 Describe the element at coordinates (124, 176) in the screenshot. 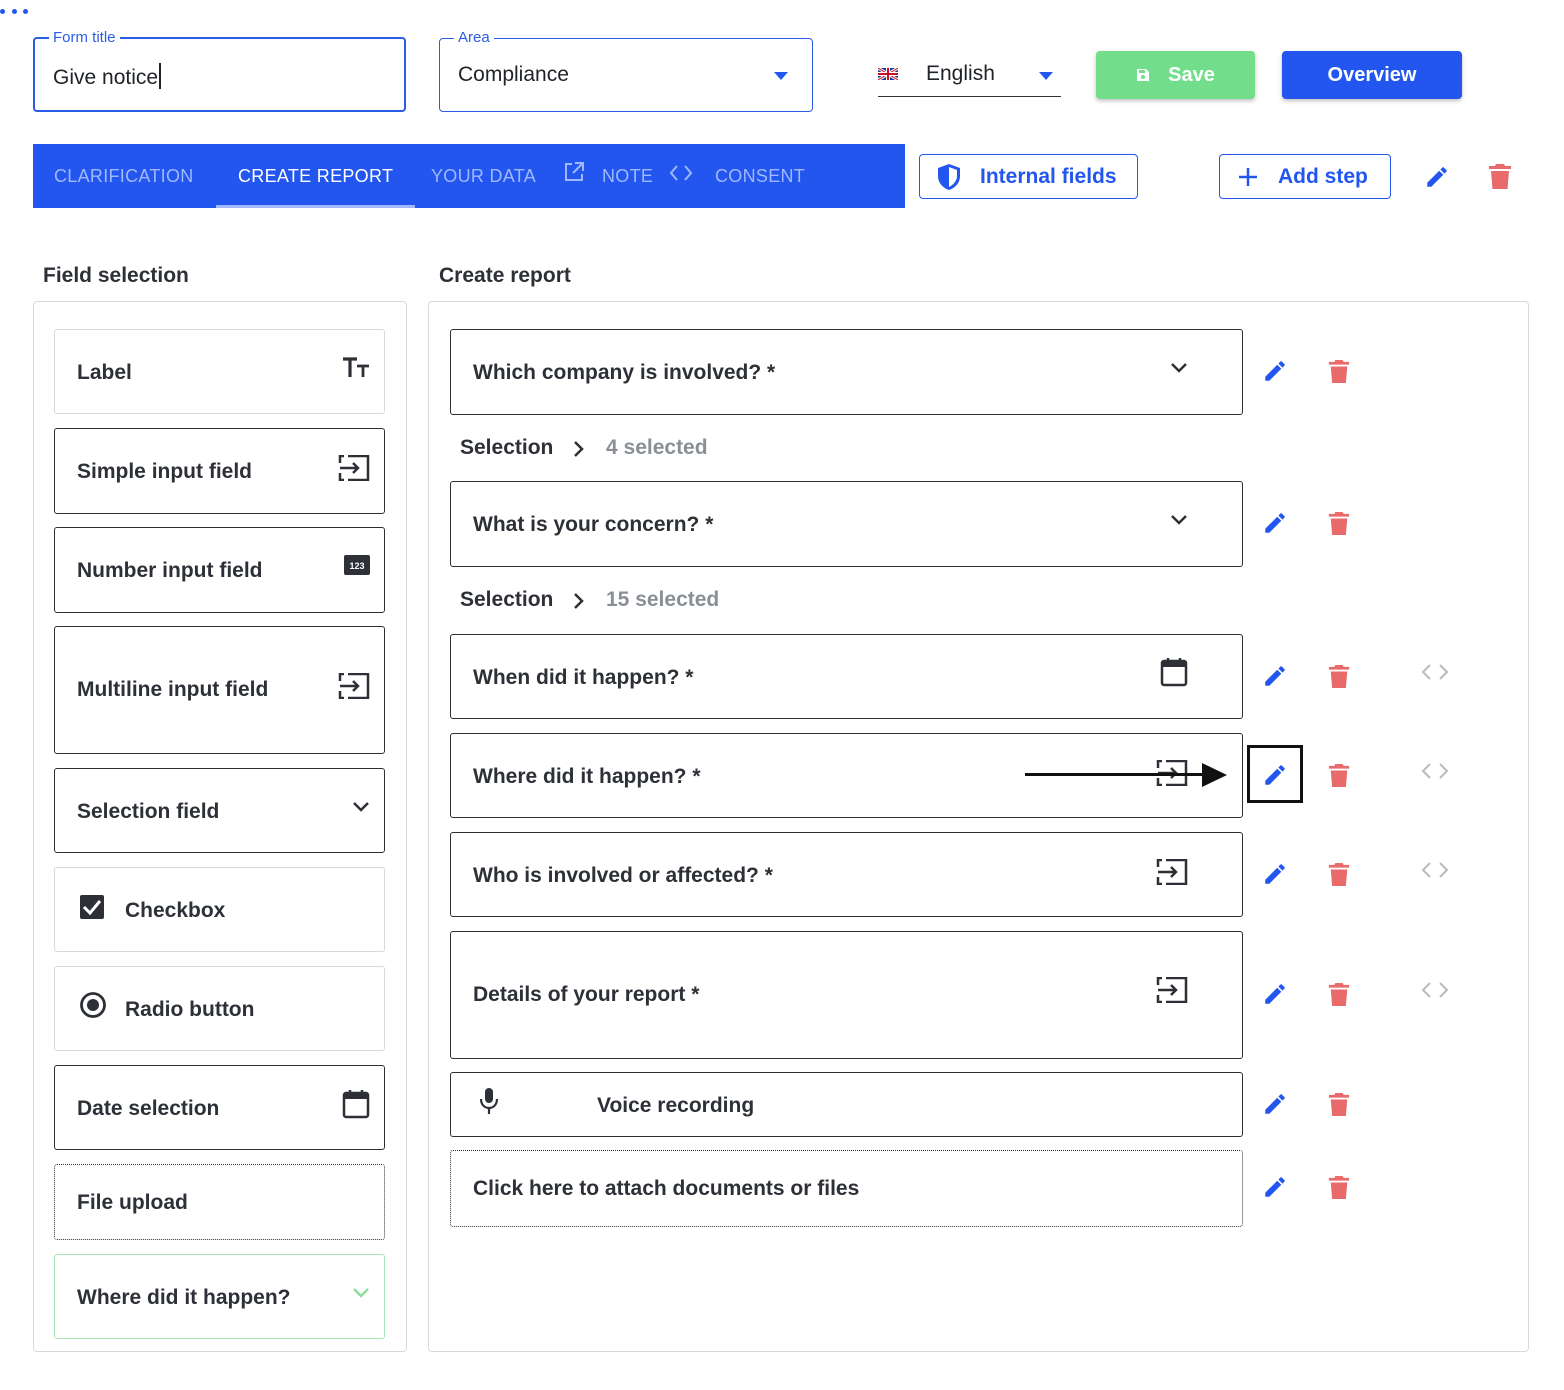

I see `tab-clarification: Clarification` at that location.